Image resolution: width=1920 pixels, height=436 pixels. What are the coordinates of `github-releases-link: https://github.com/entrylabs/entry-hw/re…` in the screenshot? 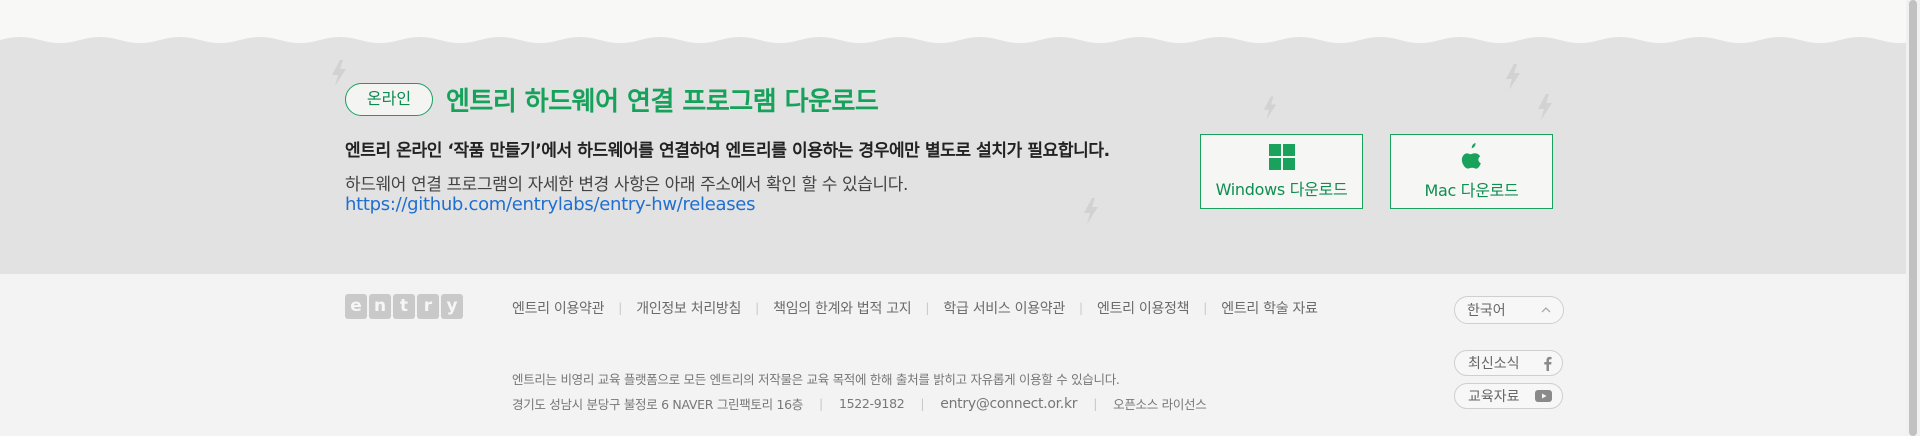 It's located at (550, 204).